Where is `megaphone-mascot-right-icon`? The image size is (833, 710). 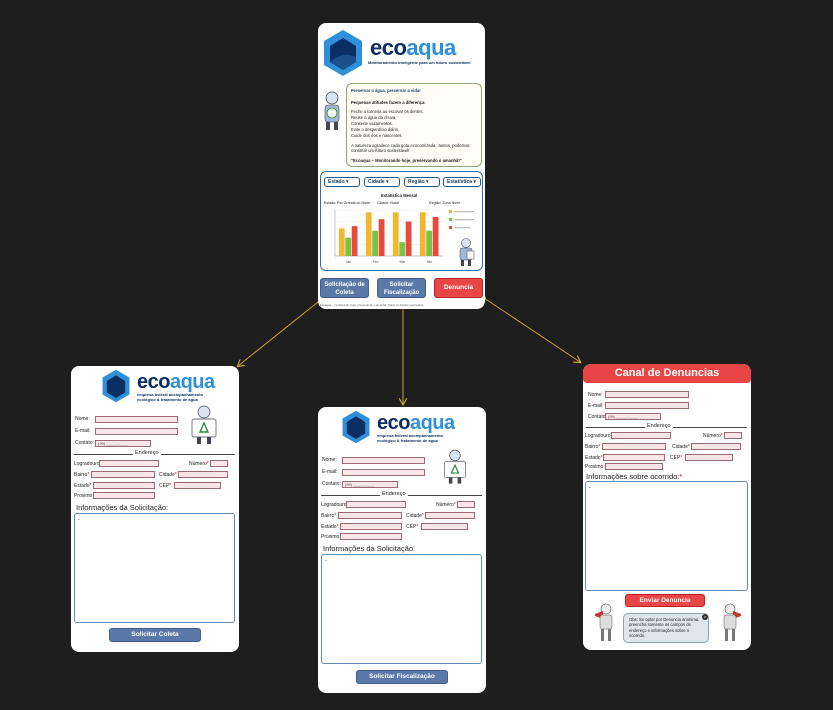
megaphone-mascot-right-icon is located at coordinates (732, 622).